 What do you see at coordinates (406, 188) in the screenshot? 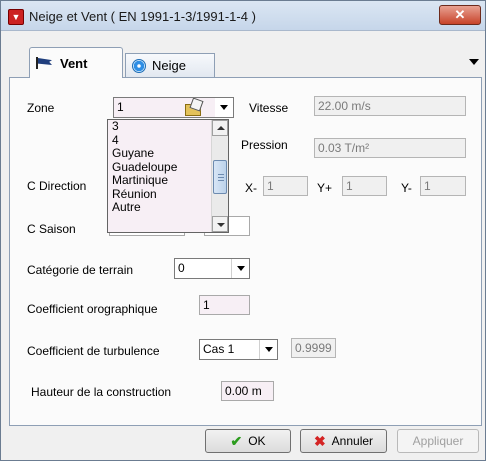
I see `y-minus-label: Y-` at bounding box center [406, 188].